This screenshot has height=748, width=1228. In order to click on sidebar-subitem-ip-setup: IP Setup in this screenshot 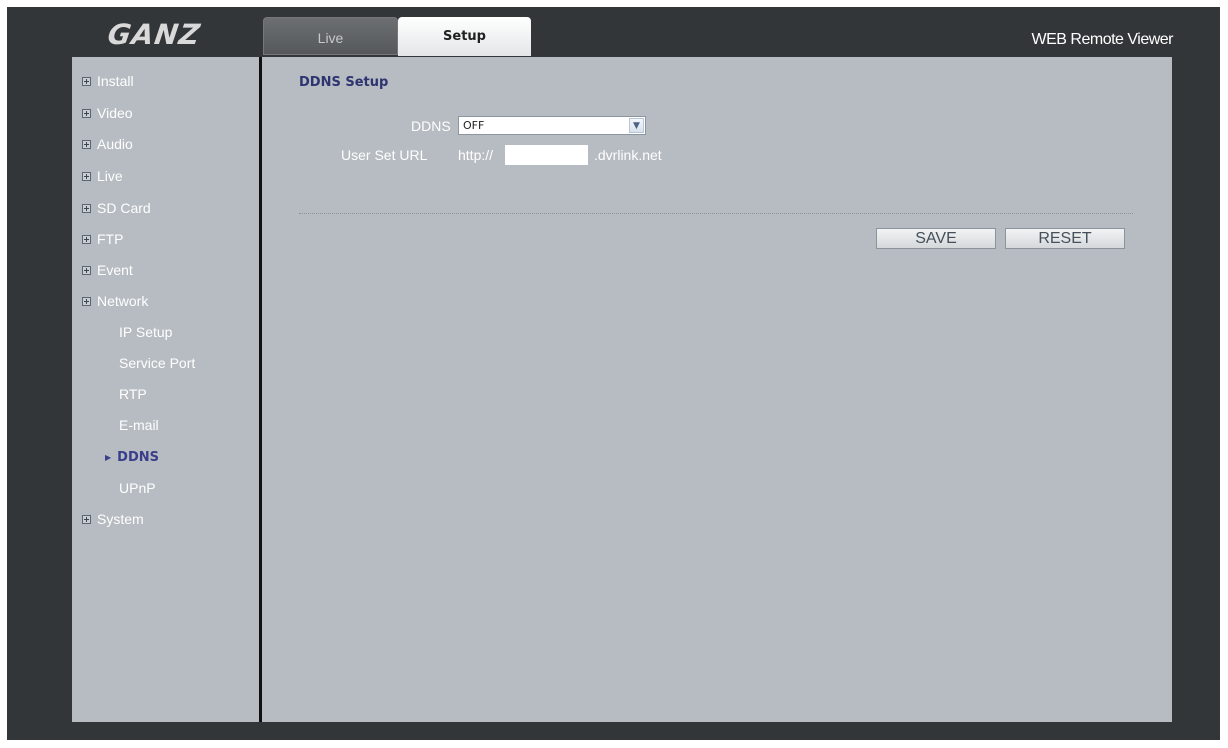, I will do `click(145, 332)`.